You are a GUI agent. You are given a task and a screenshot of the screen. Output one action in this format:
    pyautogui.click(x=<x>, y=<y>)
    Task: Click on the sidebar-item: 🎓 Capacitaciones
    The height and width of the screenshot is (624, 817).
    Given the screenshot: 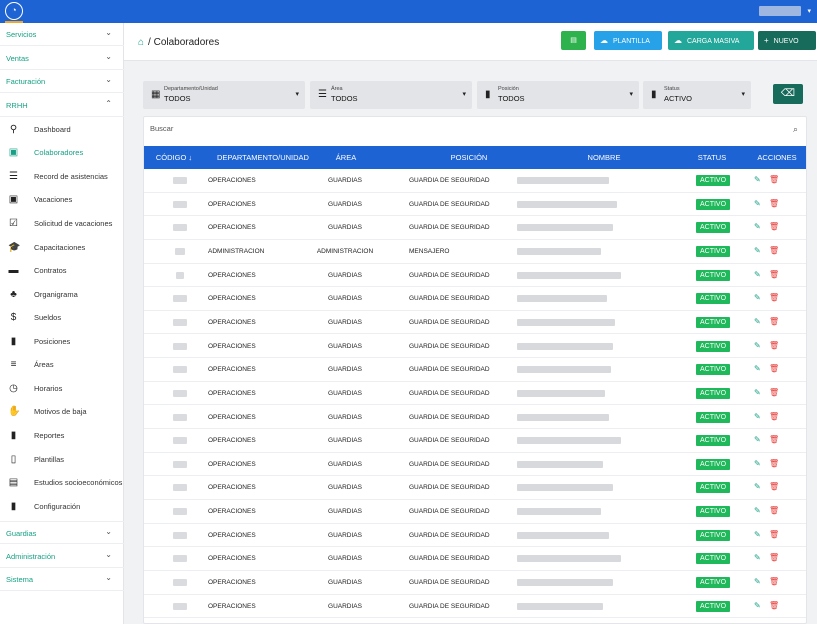 What is the action you would take?
    pyautogui.click(x=62, y=247)
    